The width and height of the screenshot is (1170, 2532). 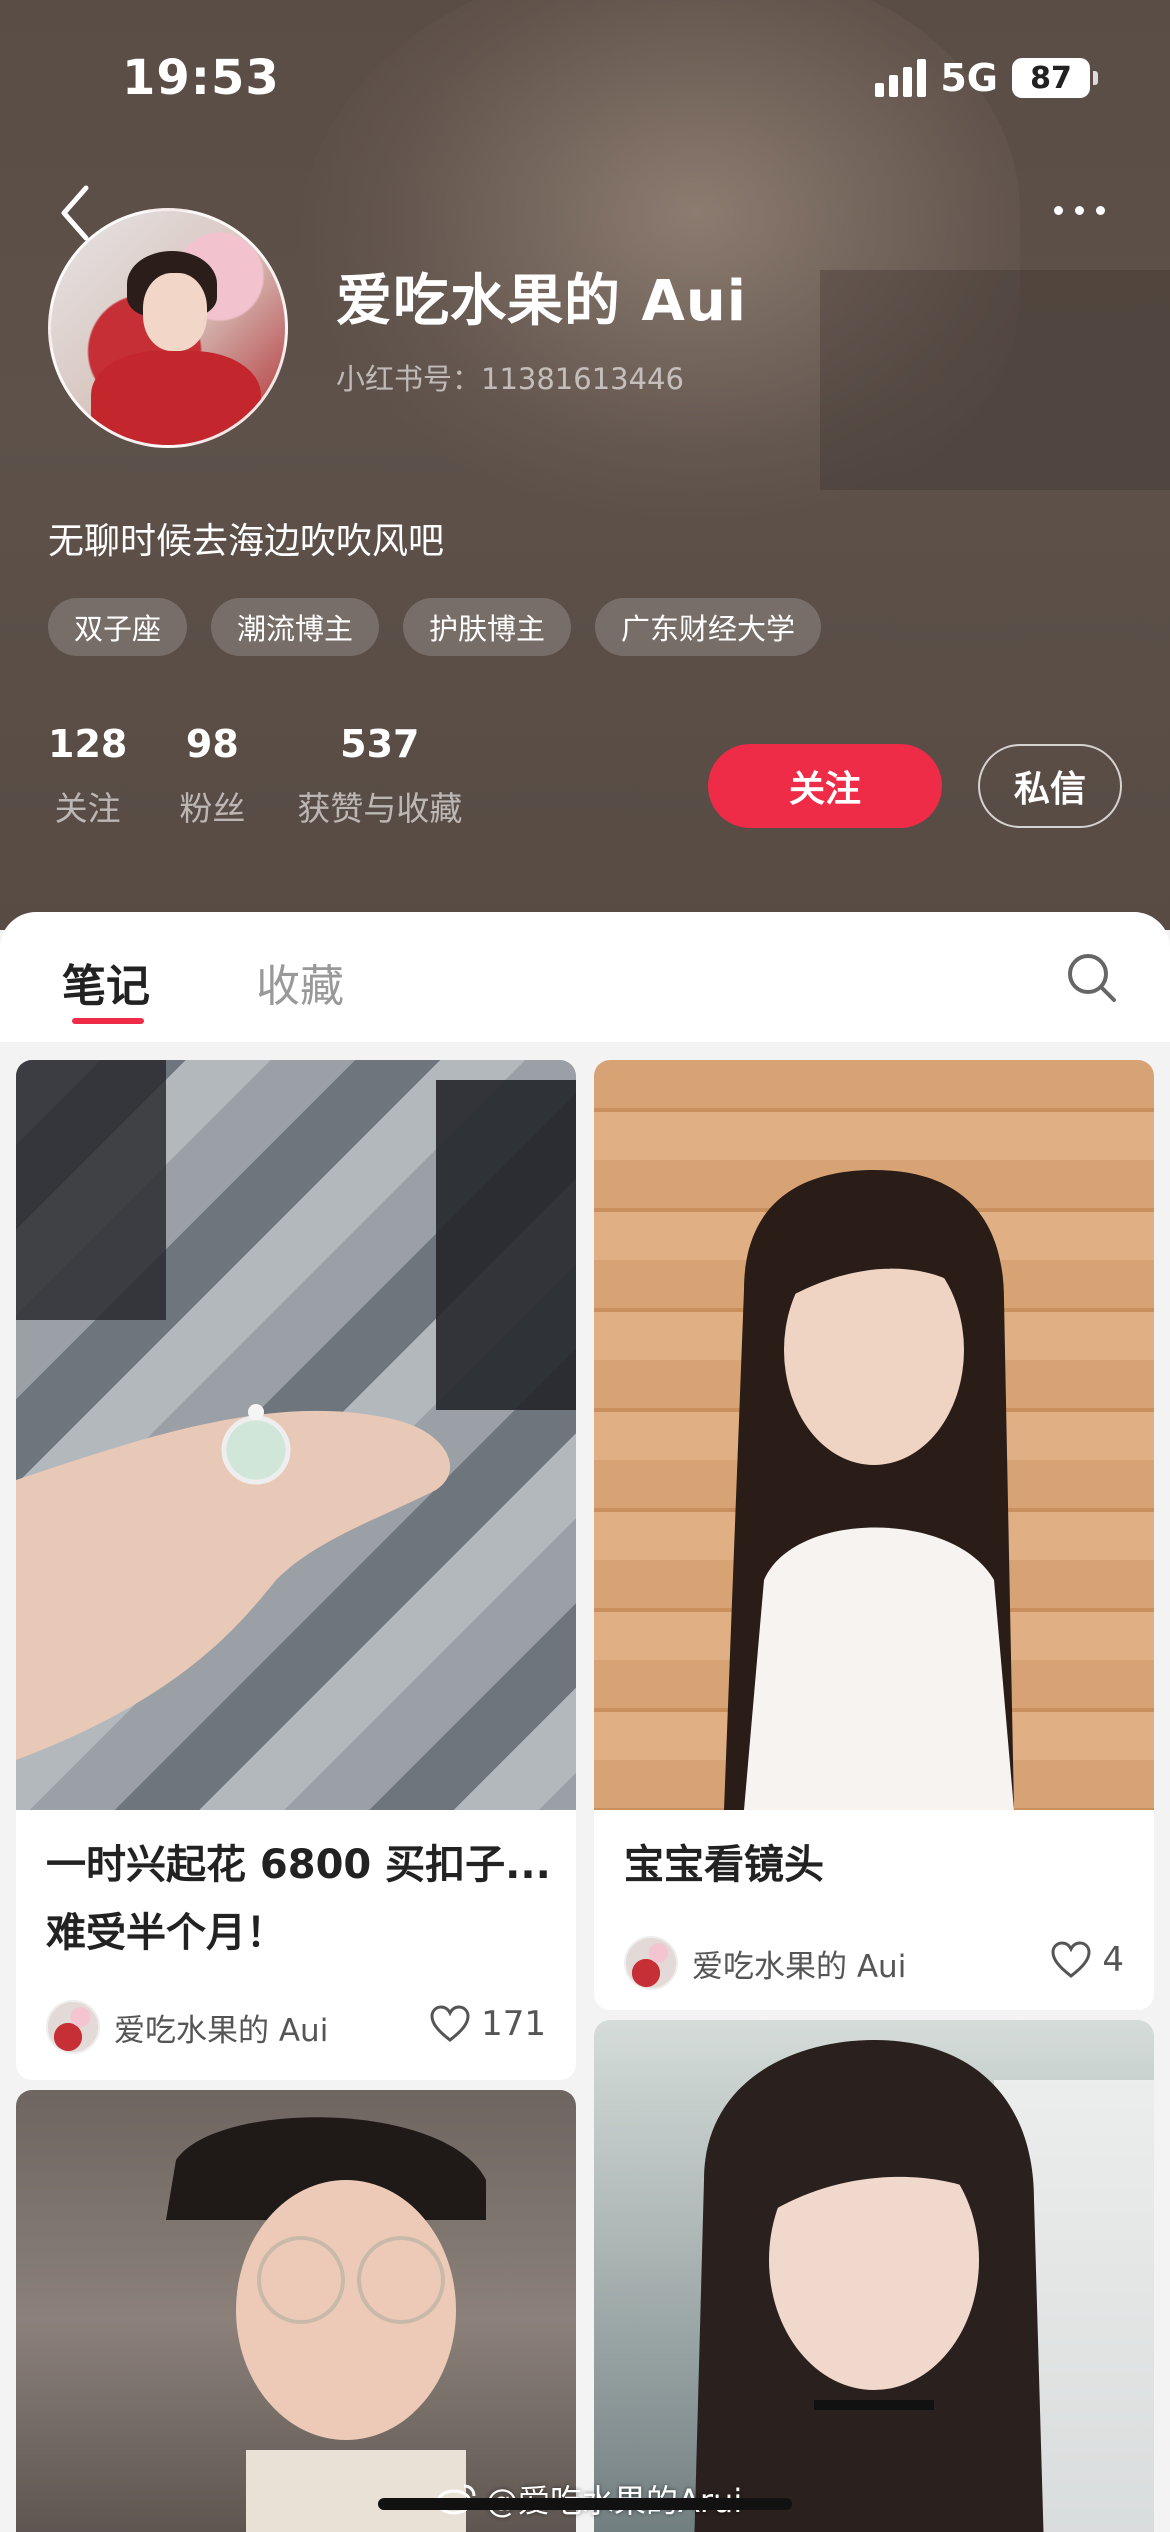 What do you see at coordinates (541, 301) in the screenshot?
I see `nickname: 爱吃水果的 Aui` at bounding box center [541, 301].